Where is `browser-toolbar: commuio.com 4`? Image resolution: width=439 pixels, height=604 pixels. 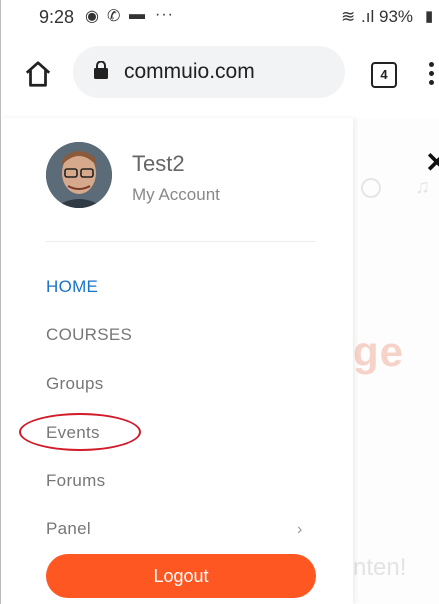 browser-toolbar: commuio.com 4 is located at coordinates (220, 76).